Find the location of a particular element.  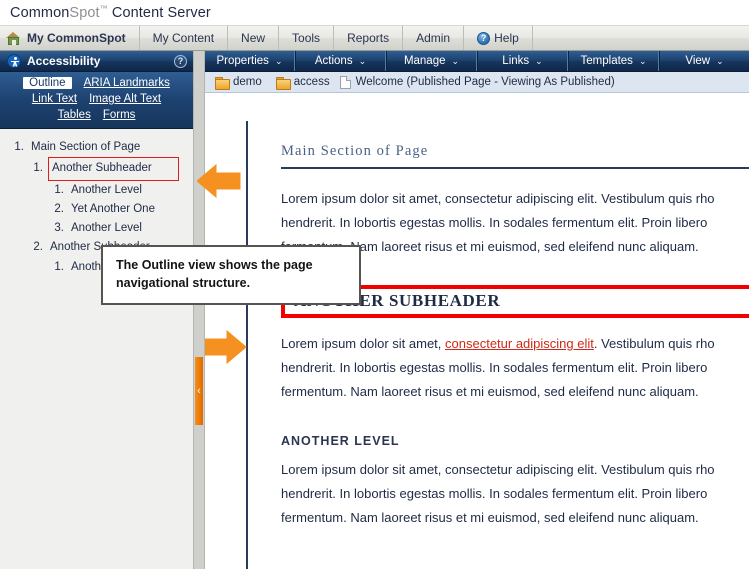

doc-heading-3: ANOTHER LEVEL is located at coordinates (340, 441).